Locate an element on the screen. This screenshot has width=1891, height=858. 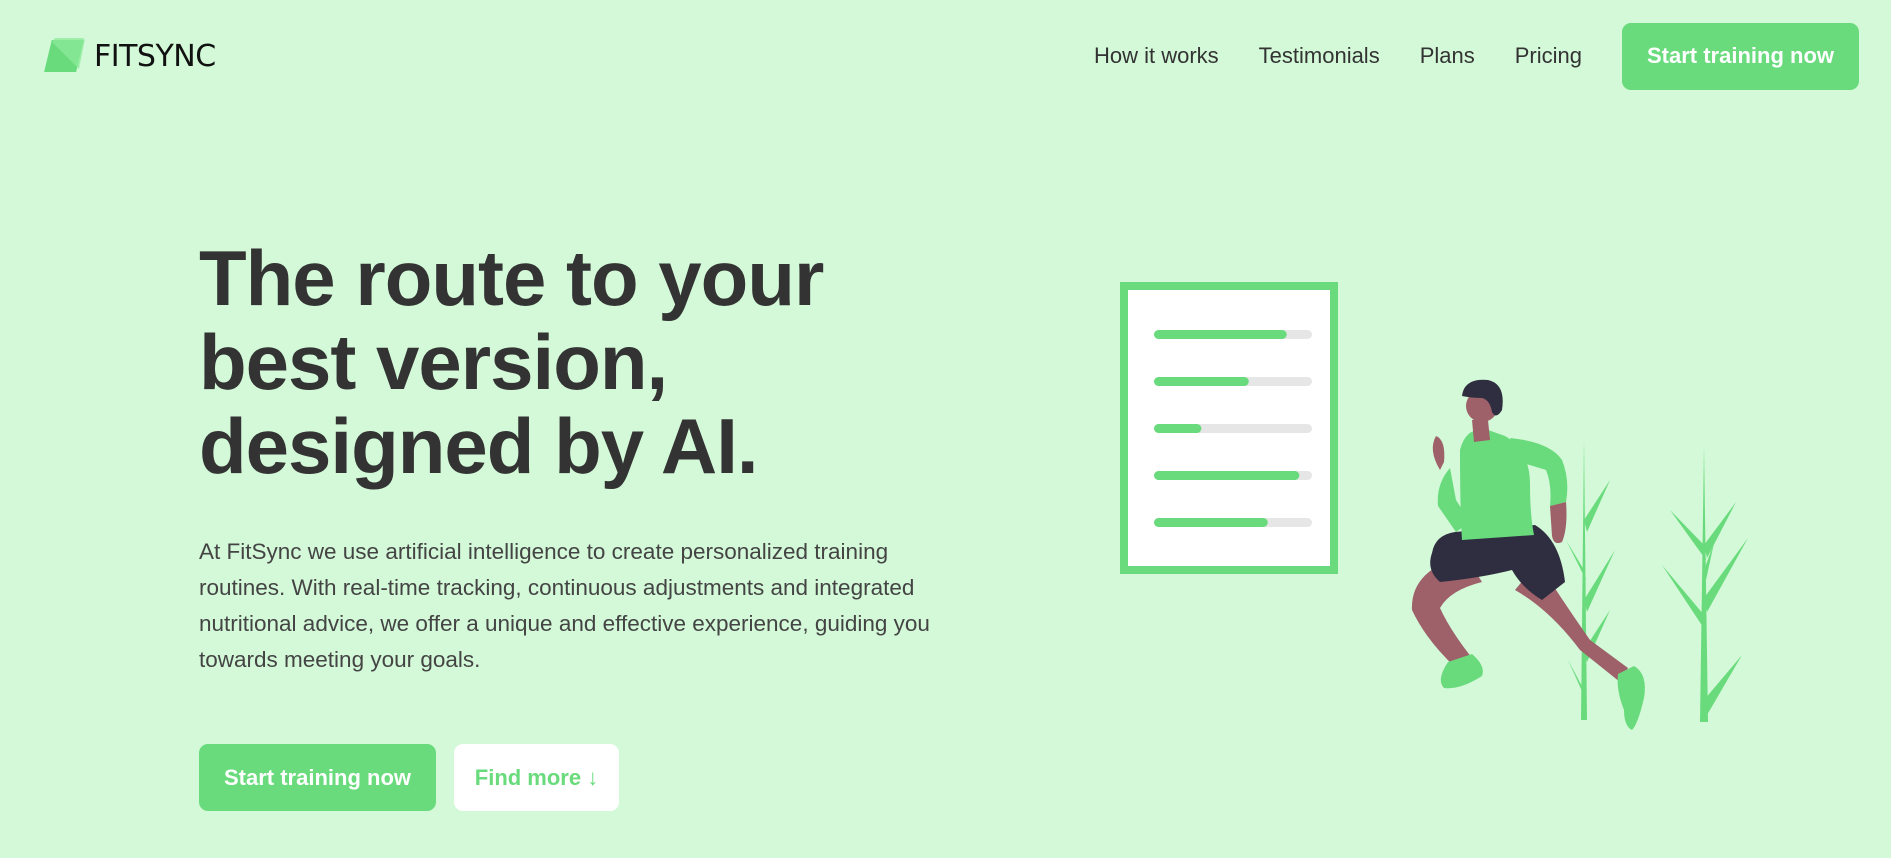
nav-link-plans: Plans is located at coordinates (1447, 56).